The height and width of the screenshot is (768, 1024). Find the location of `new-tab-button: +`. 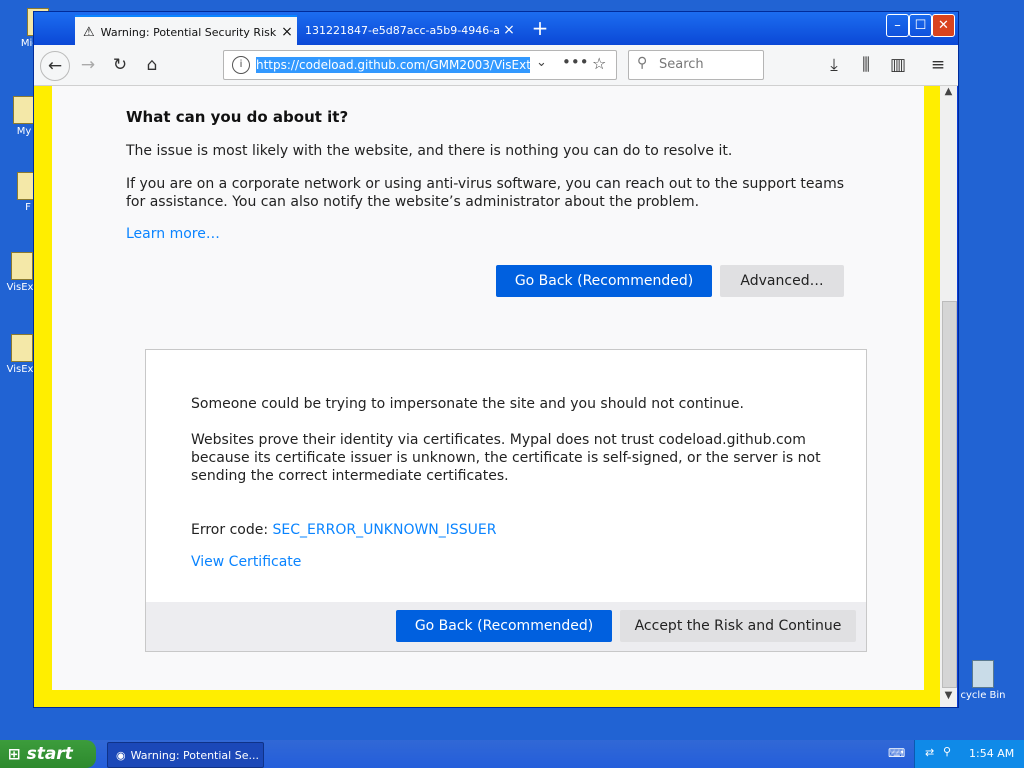

new-tab-button: + is located at coordinates (540, 28).